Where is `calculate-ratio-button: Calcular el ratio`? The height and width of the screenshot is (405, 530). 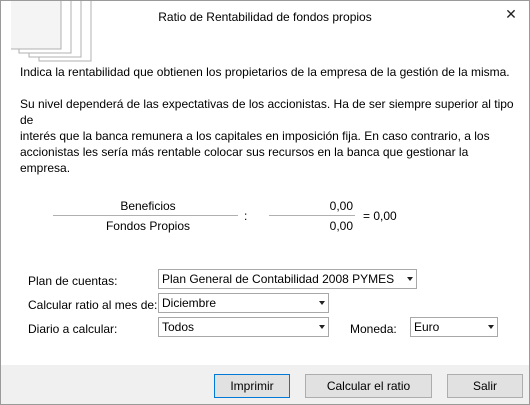
calculate-ratio-button: Calcular el ratio is located at coordinates (368, 386).